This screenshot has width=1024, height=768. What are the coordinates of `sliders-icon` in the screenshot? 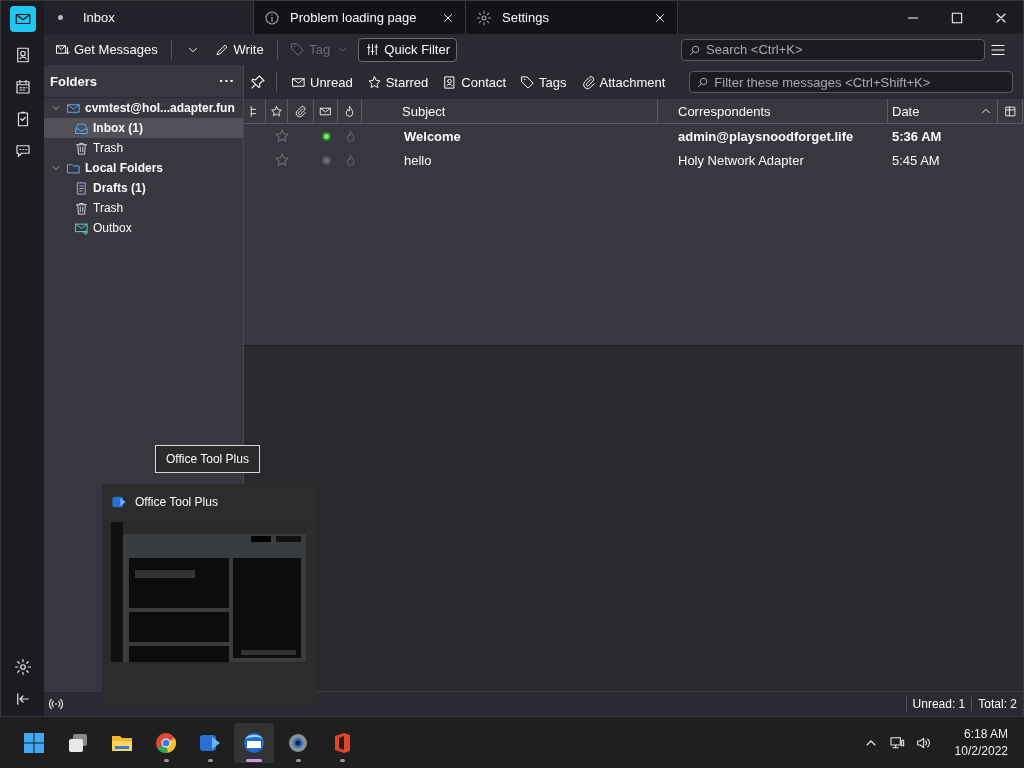 It's located at (373, 49).